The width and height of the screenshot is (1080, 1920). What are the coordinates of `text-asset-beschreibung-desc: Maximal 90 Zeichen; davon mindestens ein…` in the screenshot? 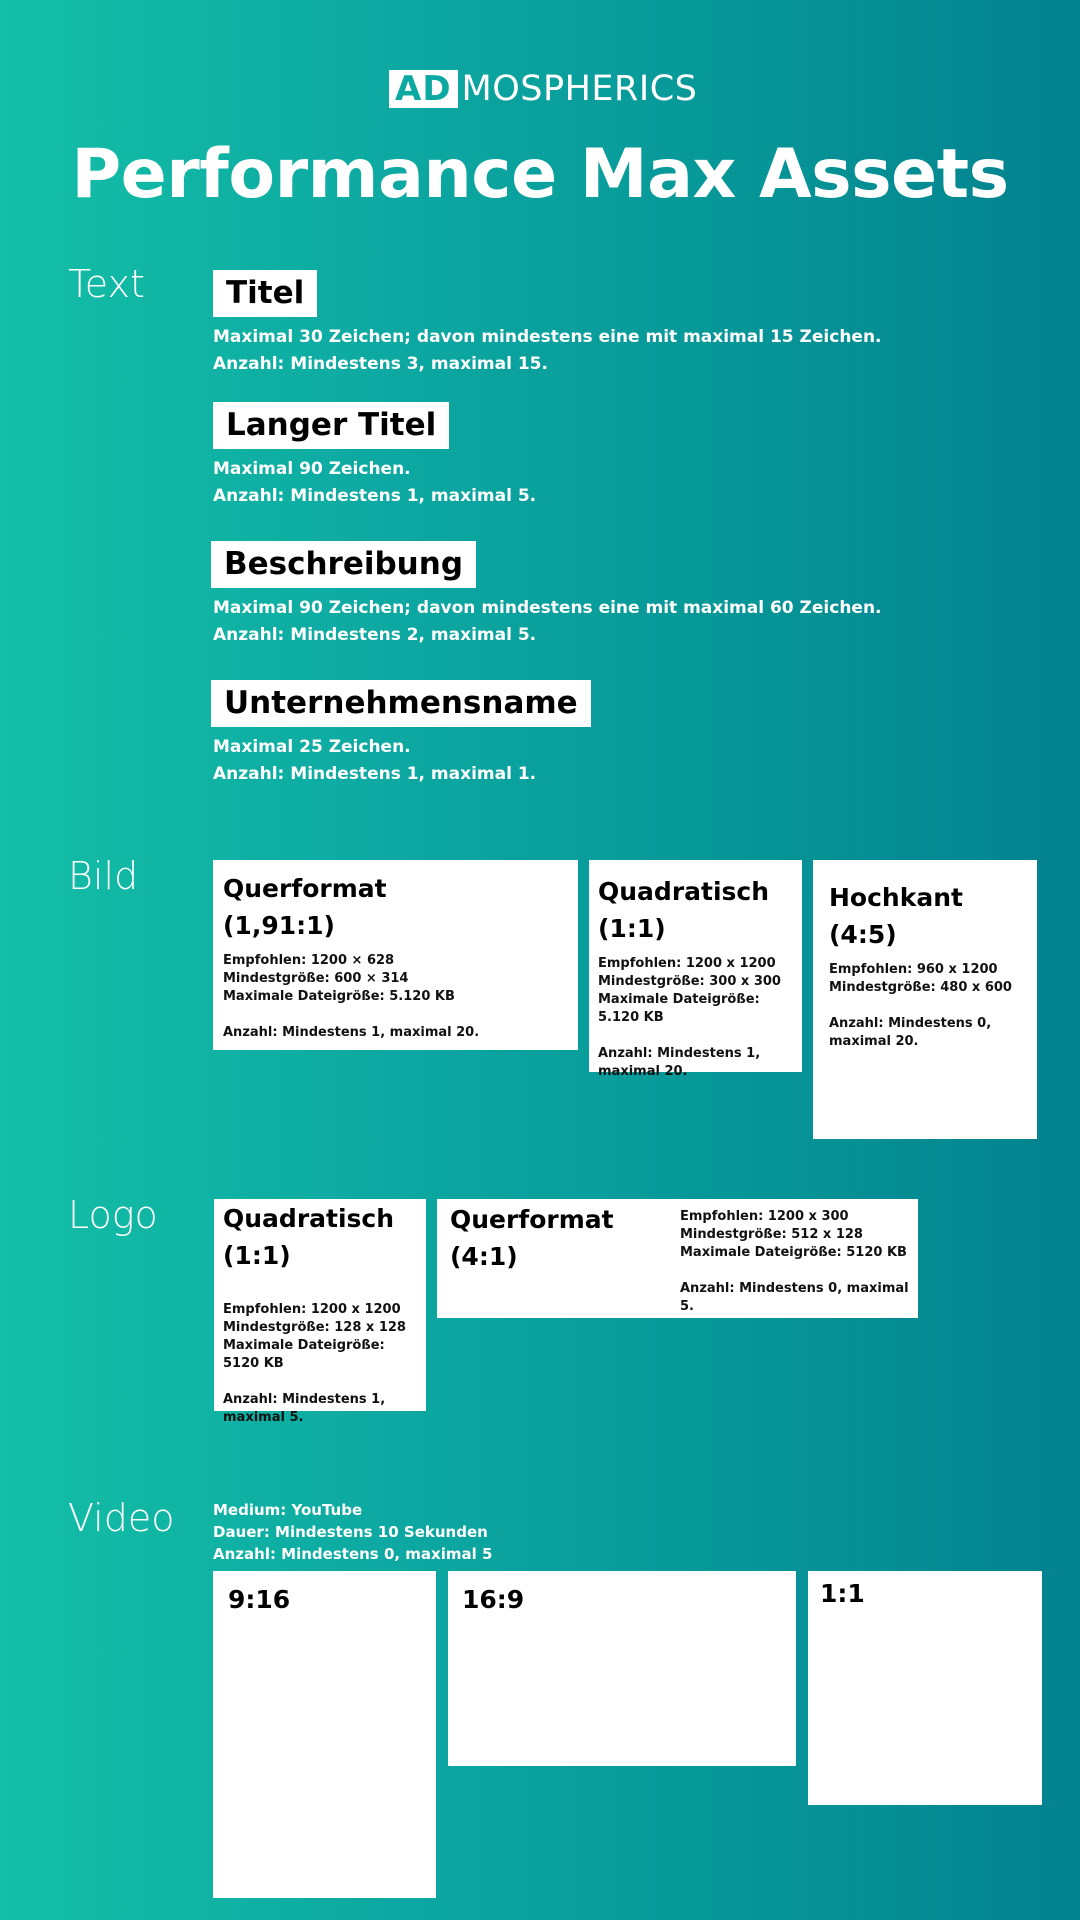 It's located at (547, 622).